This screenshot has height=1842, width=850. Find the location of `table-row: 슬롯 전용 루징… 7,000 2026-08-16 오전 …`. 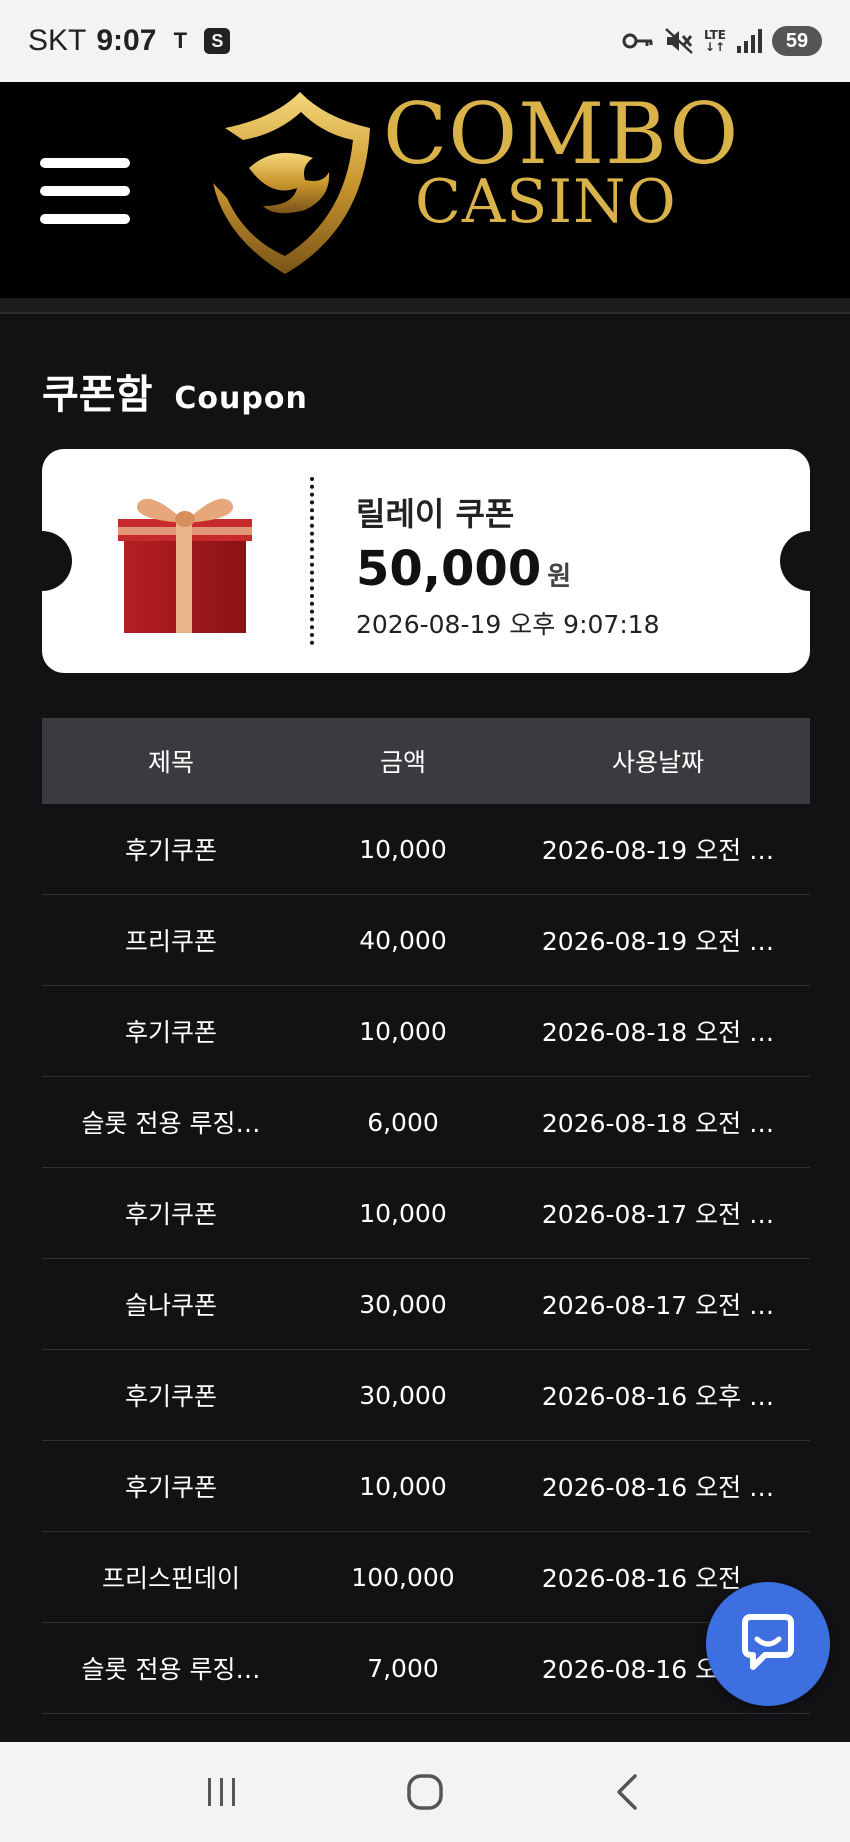

table-row: 슬롯 전용 루징… 7,000 2026-08-16 오전 … is located at coordinates (426, 1668).